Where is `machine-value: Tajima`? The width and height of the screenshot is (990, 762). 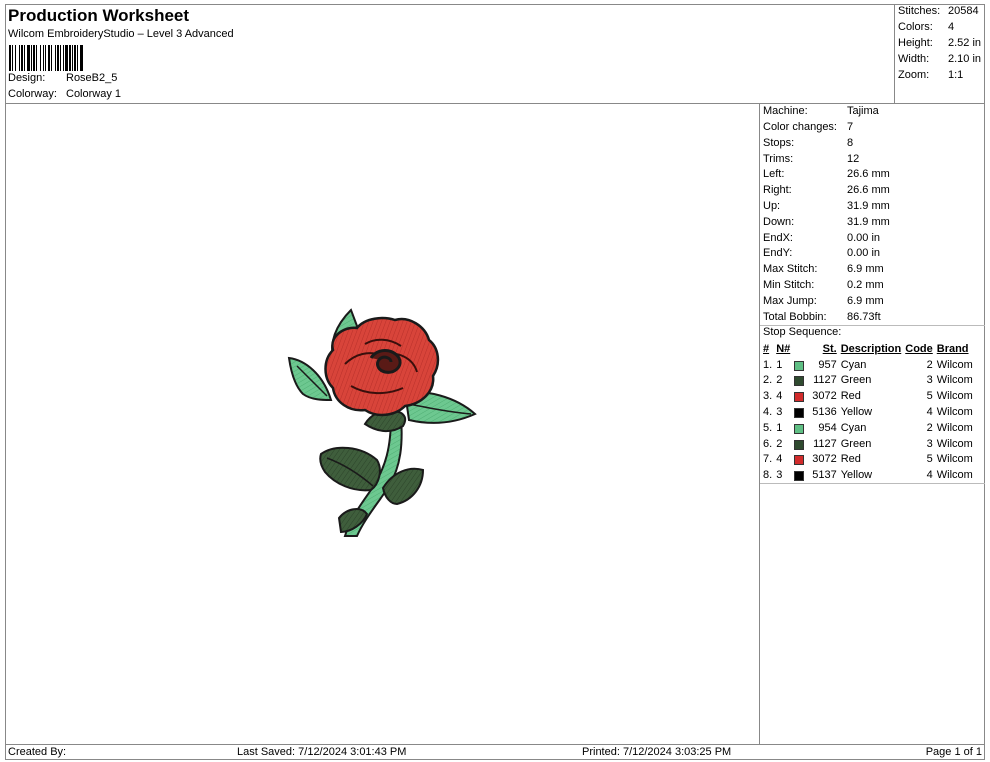
machine-value: Tajima is located at coordinates (863, 111).